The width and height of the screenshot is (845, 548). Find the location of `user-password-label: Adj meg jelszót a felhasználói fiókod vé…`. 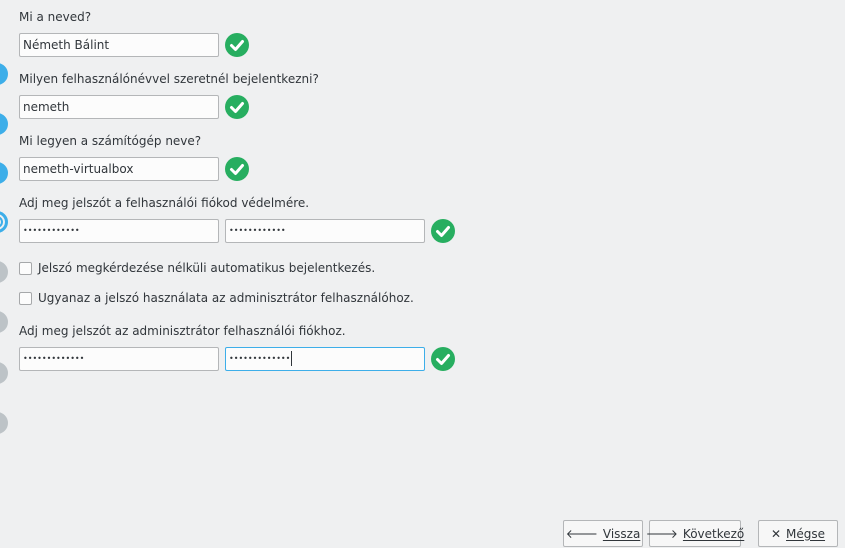

user-password-label: Adj meg jelszót a felhasználói fiókod vé… is located at coordinates (164, 203).